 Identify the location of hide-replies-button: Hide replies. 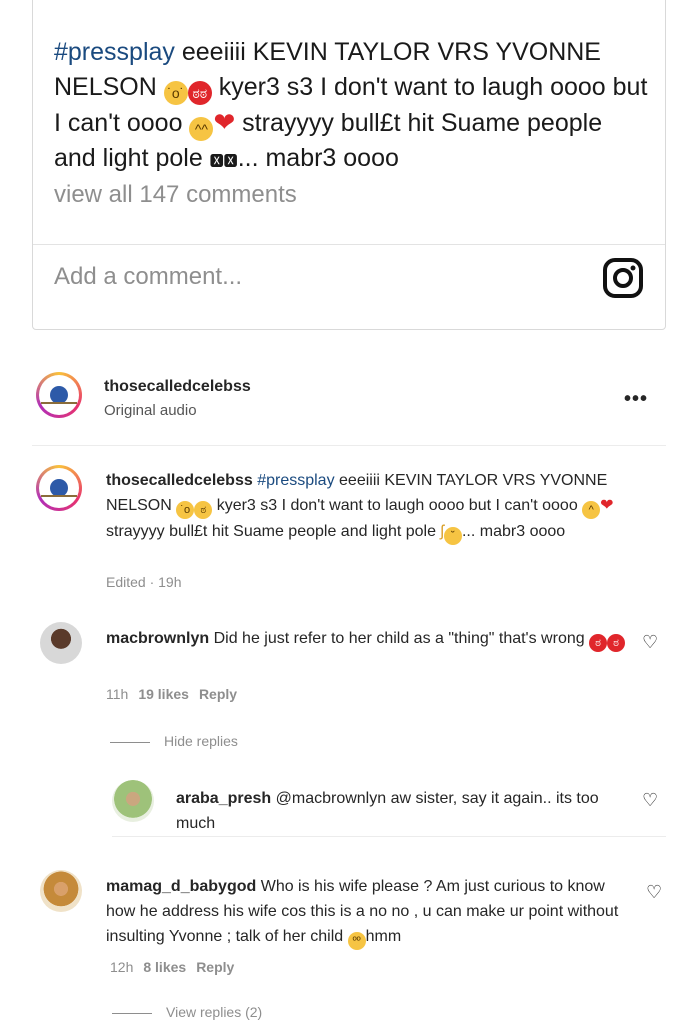
(174, 741).